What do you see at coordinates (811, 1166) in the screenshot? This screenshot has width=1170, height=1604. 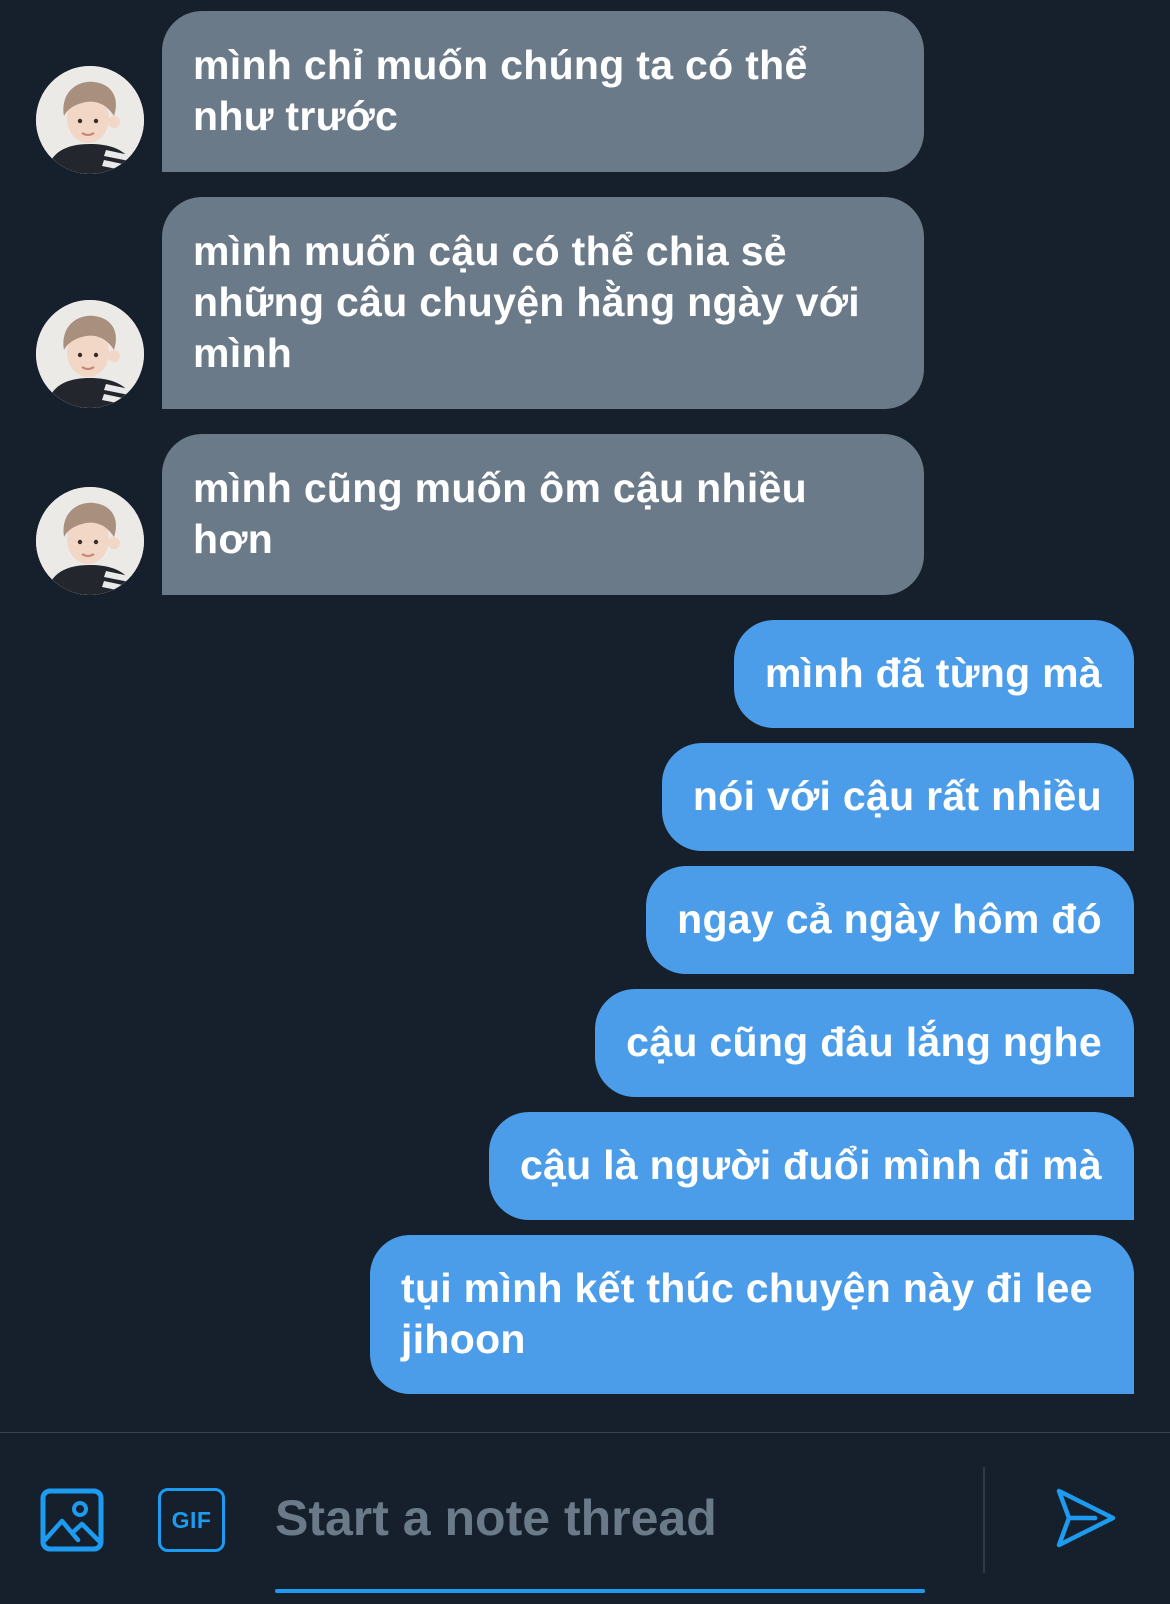 I see `sent-message: cậu là người đuổi mình đi mà` at bounding box center [811, 1166].